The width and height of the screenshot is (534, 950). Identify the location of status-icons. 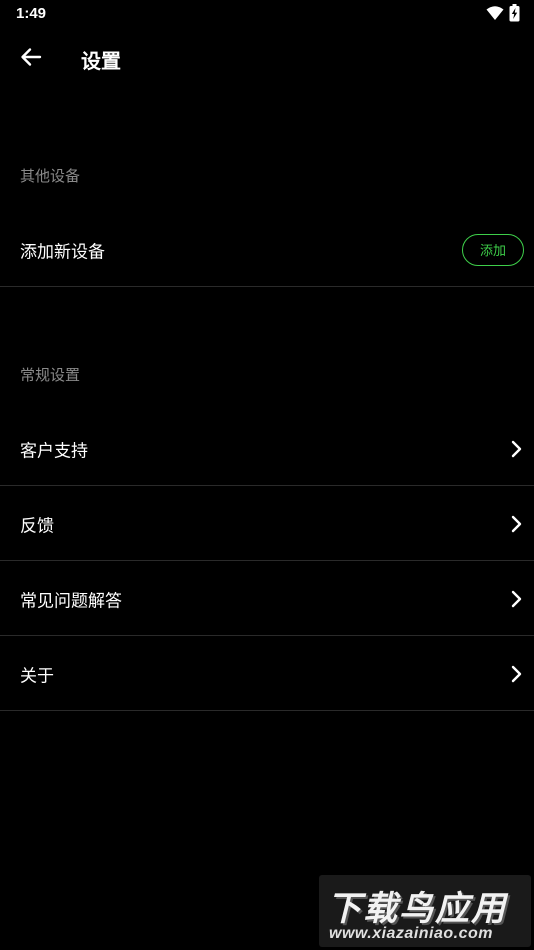
(503, 15).